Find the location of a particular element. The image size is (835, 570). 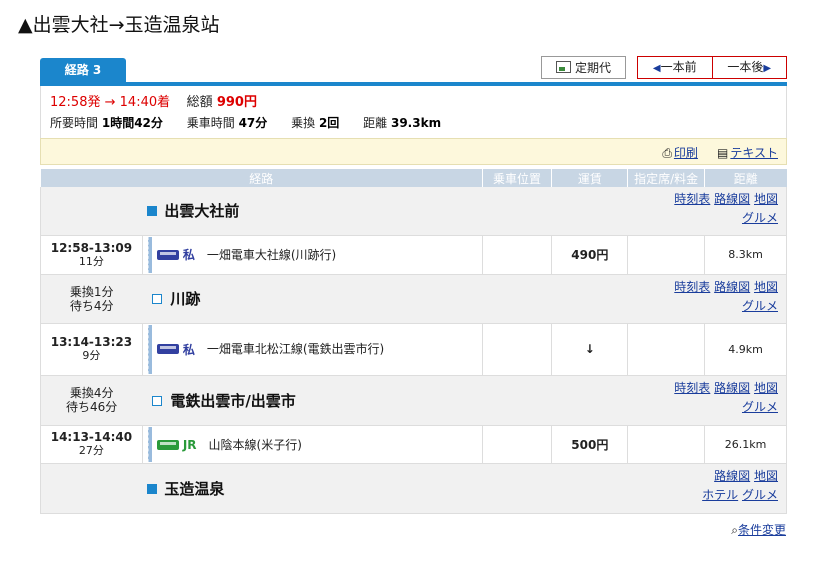

segment-distance: 8.3km is located at coordinates (745, 255).